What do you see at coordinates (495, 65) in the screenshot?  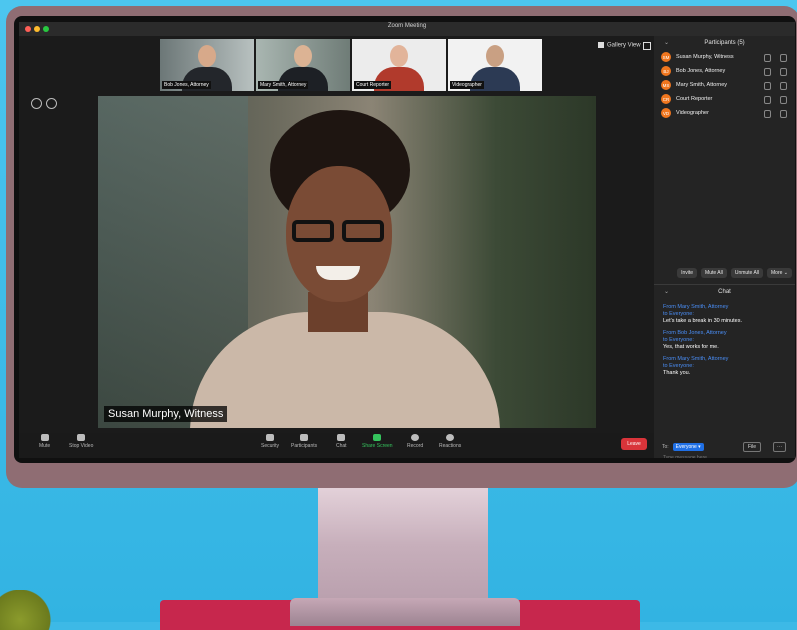 I see `thumbnail-video: Videographer` at bounding box center [495, 65].